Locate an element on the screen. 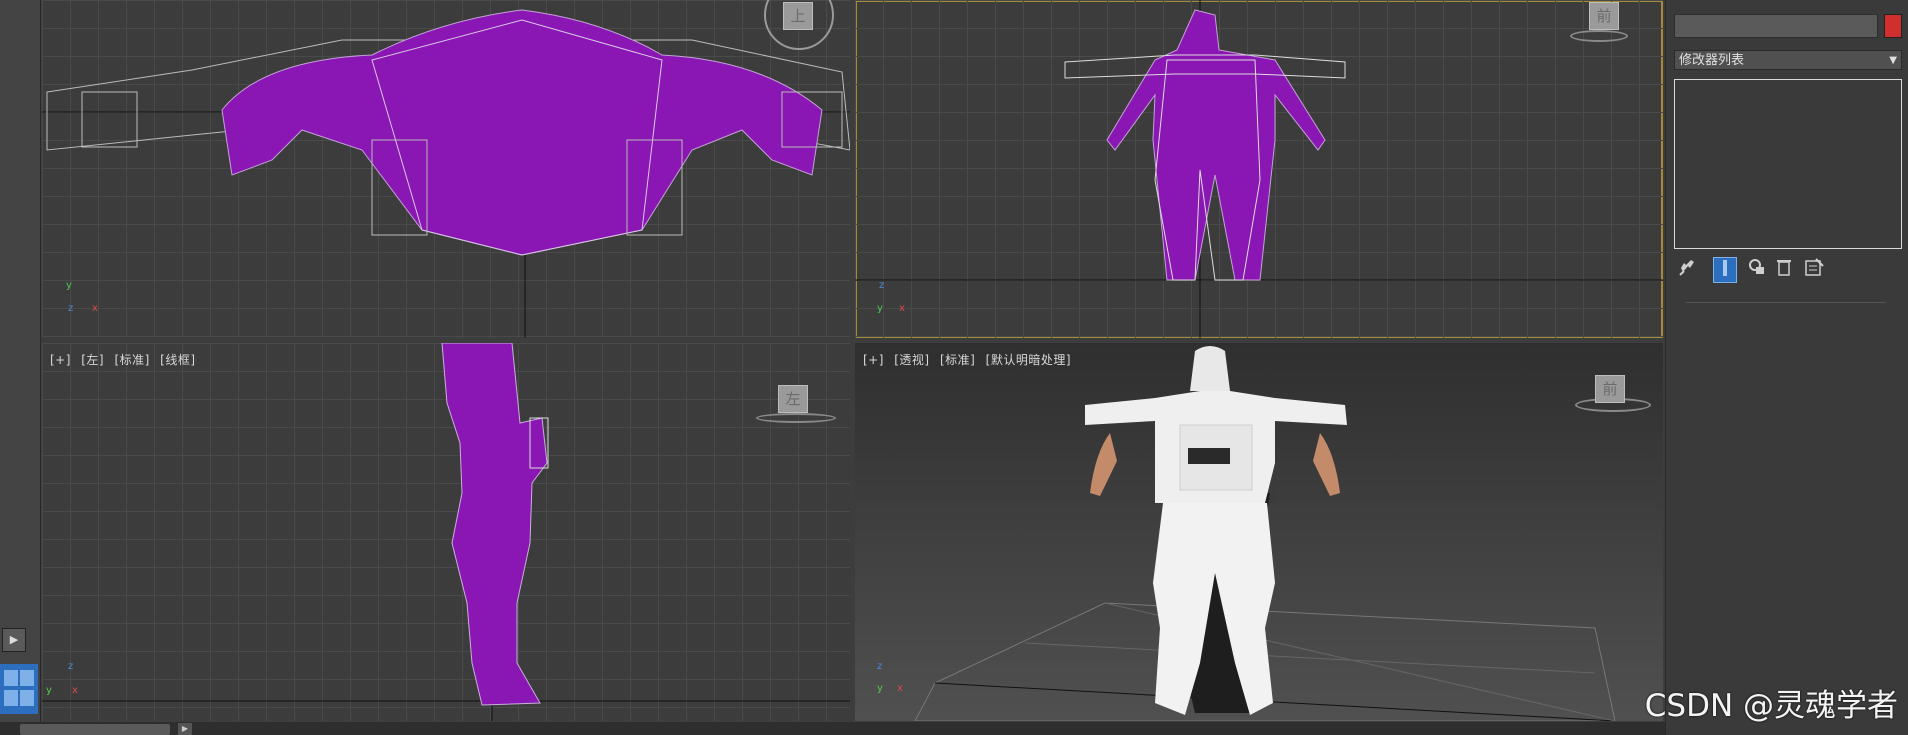  command-panel: 修改器列表 ▼ is located at coordinates (1786, 367).